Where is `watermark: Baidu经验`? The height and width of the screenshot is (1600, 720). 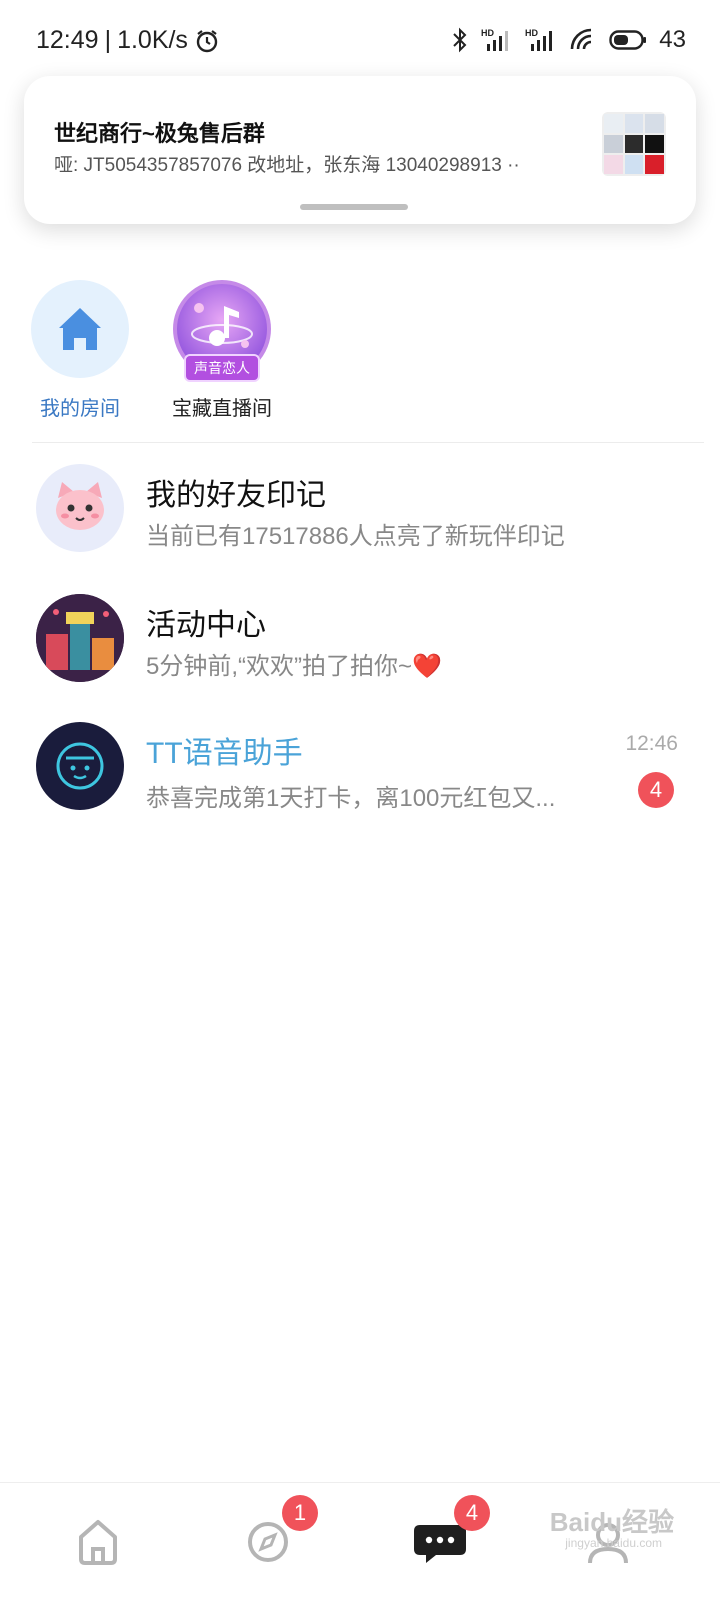 watermark: Baidu经验 is located at coordinates (611, 1522).